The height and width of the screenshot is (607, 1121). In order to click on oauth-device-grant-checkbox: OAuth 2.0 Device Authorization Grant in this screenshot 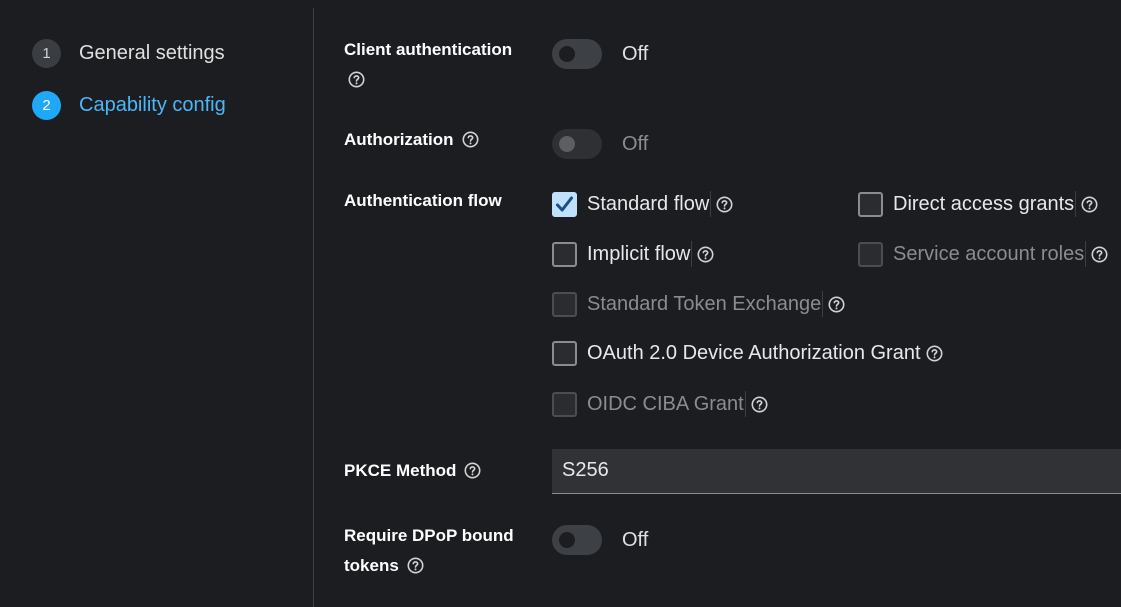, I will do `click(747, 353)`.